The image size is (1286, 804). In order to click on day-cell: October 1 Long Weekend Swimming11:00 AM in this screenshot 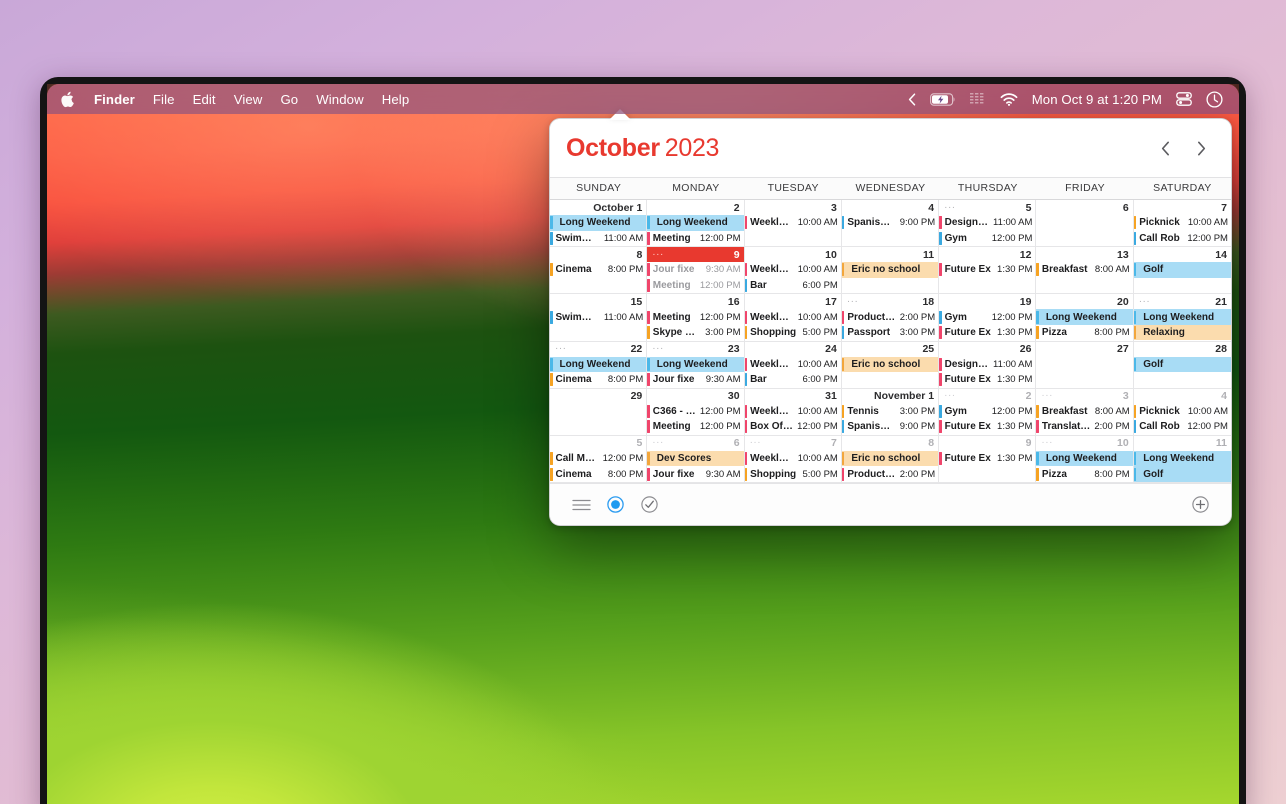, I will do `click(599, 224)`.